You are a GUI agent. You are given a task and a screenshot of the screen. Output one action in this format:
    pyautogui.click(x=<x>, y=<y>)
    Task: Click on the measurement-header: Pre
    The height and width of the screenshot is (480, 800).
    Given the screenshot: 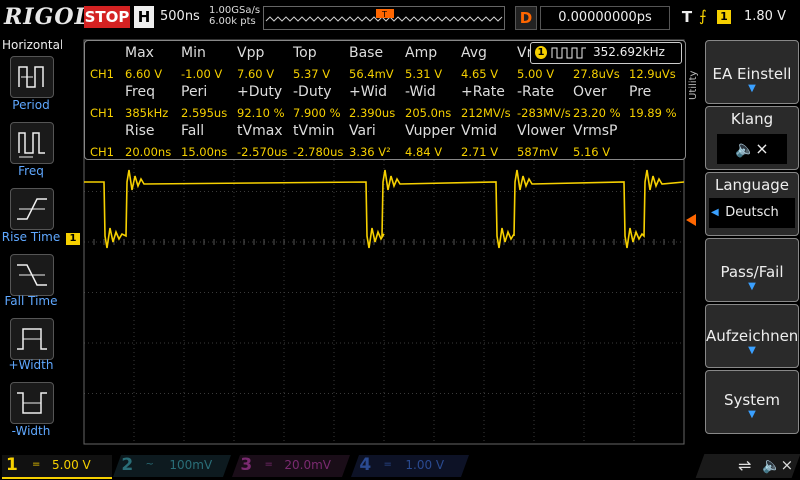 What is the action you would take?
    pyautogui.click(x=640, y=92)
    